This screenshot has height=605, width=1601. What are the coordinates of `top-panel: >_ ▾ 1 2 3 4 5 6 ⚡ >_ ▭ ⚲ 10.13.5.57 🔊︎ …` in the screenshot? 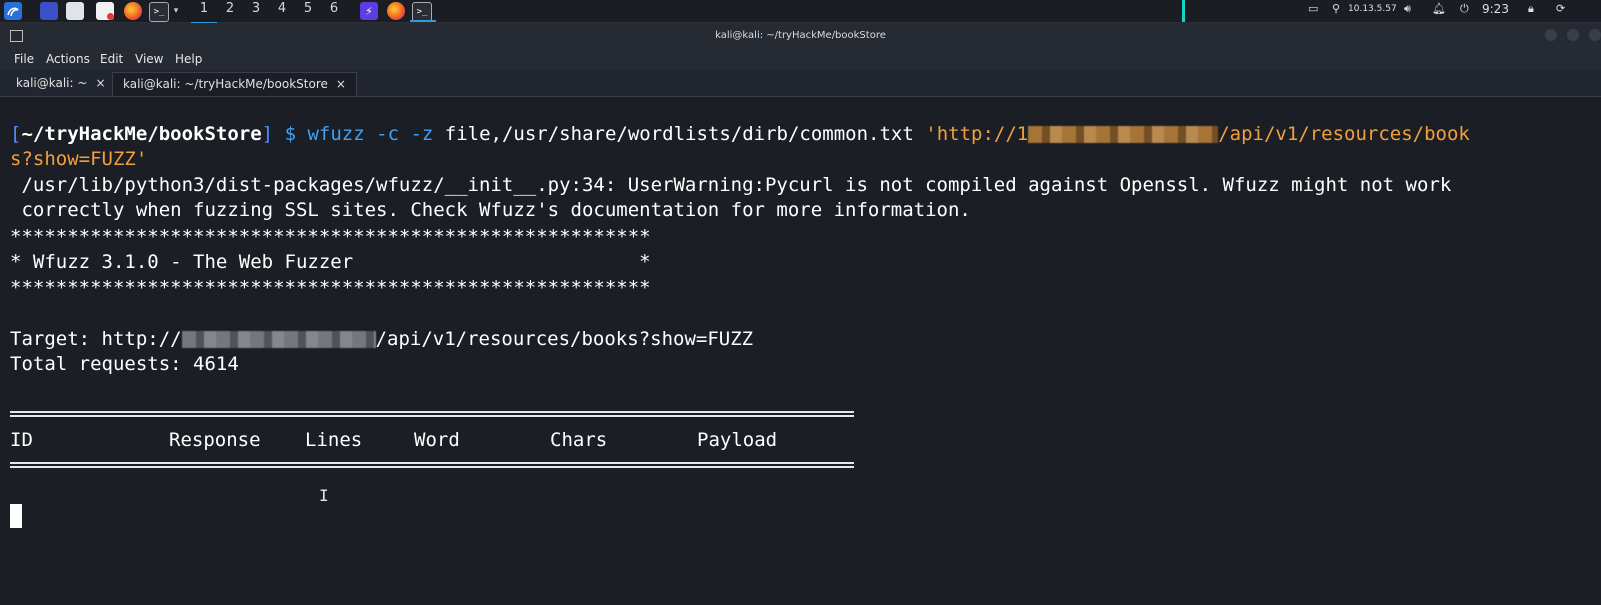 It's located at (800, 12).